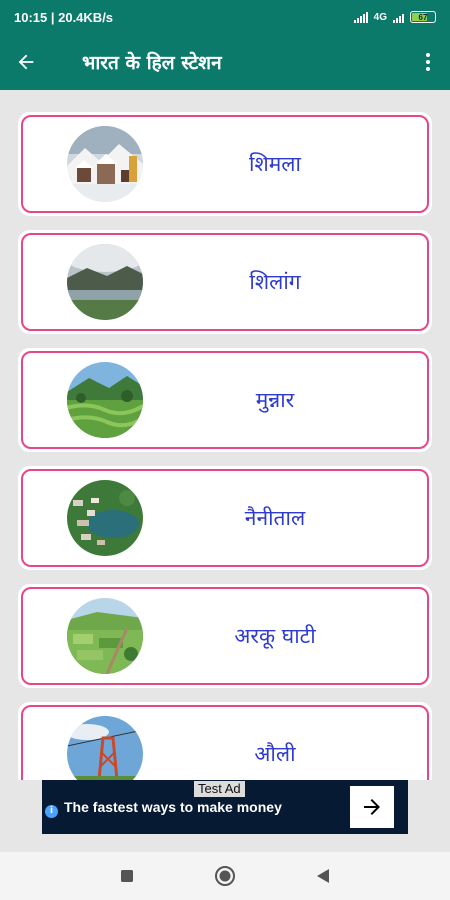 The image size is (450, 900). What do you see at coordinates (105, 636) in the screenshot?
I see `green-fields-valley-photo` at bounding box center [105, 636].